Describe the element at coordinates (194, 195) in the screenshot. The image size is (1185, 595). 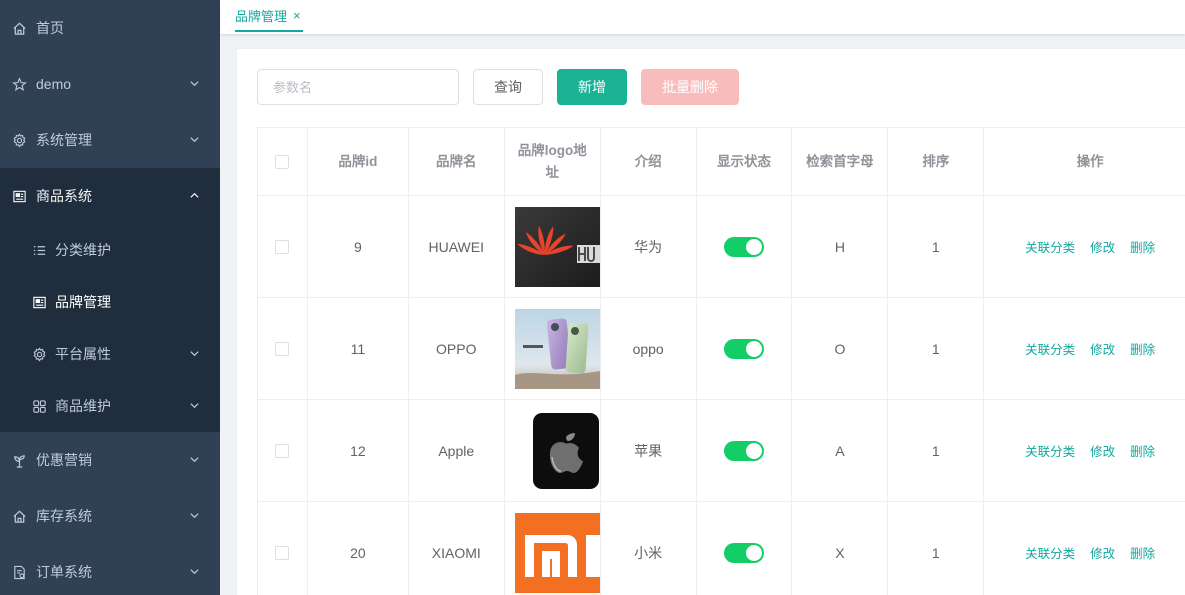
I see `chevron-up-icon` at that location.